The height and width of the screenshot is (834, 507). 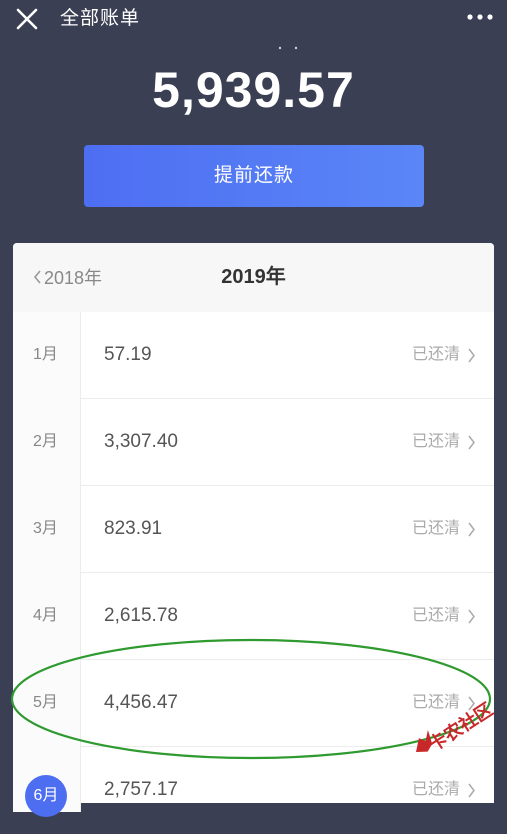 I want to click on bill-amount: 3,307.40, so click(x=141, y=441).